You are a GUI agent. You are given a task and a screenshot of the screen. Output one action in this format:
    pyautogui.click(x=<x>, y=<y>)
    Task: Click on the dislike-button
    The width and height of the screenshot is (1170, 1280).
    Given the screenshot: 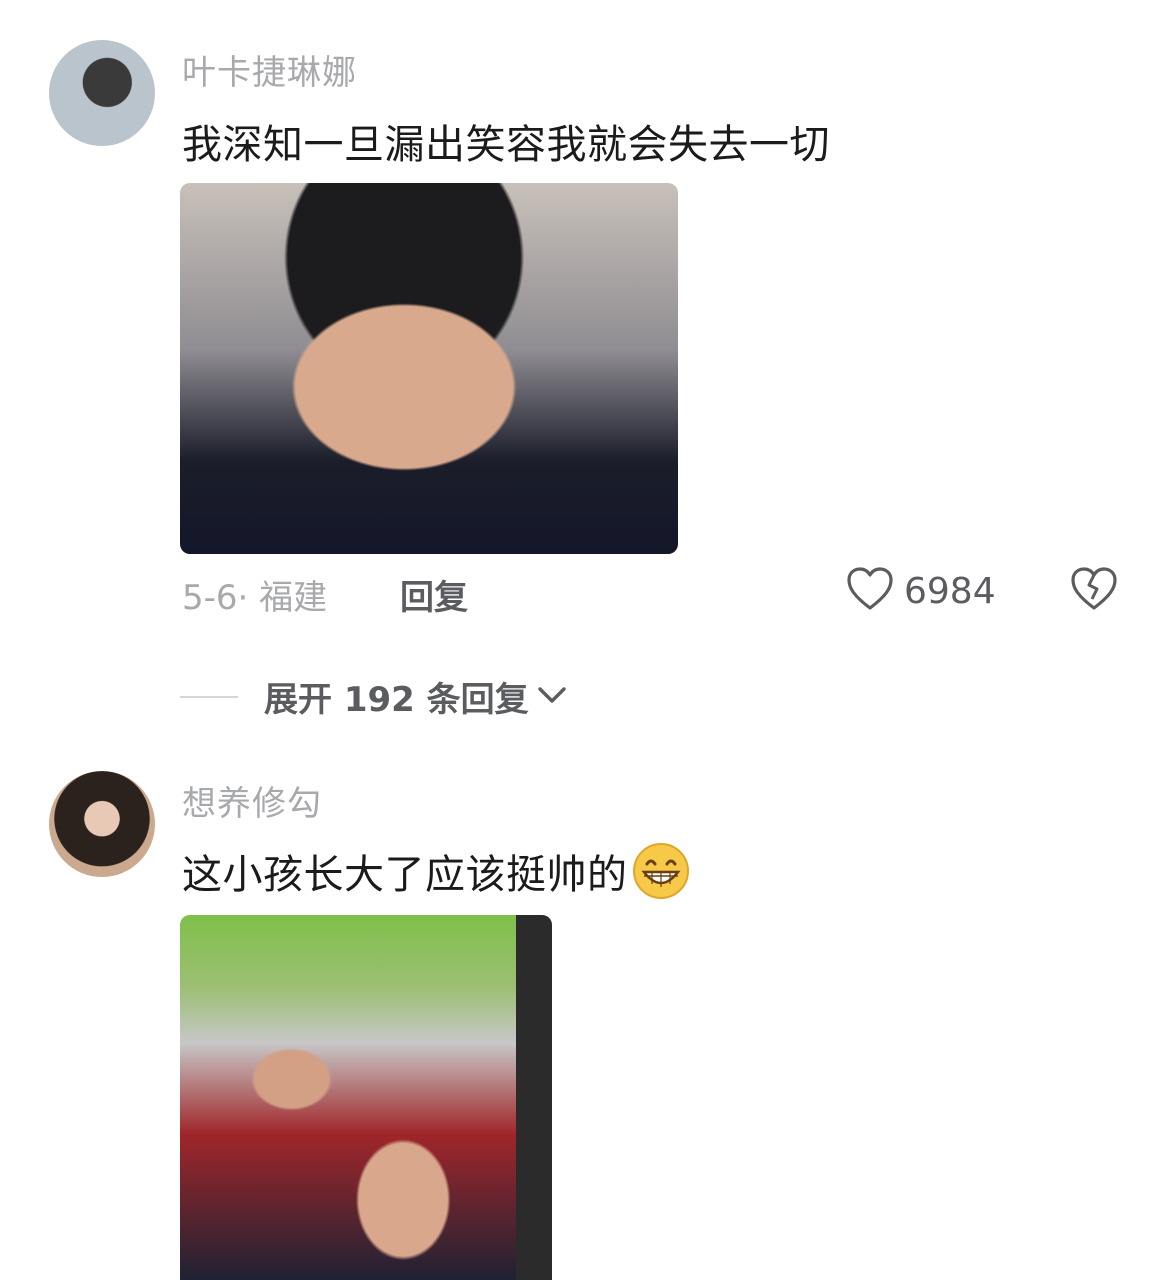 What is the action you would take?
    pyautogui.click(x=1094, y=591)
    